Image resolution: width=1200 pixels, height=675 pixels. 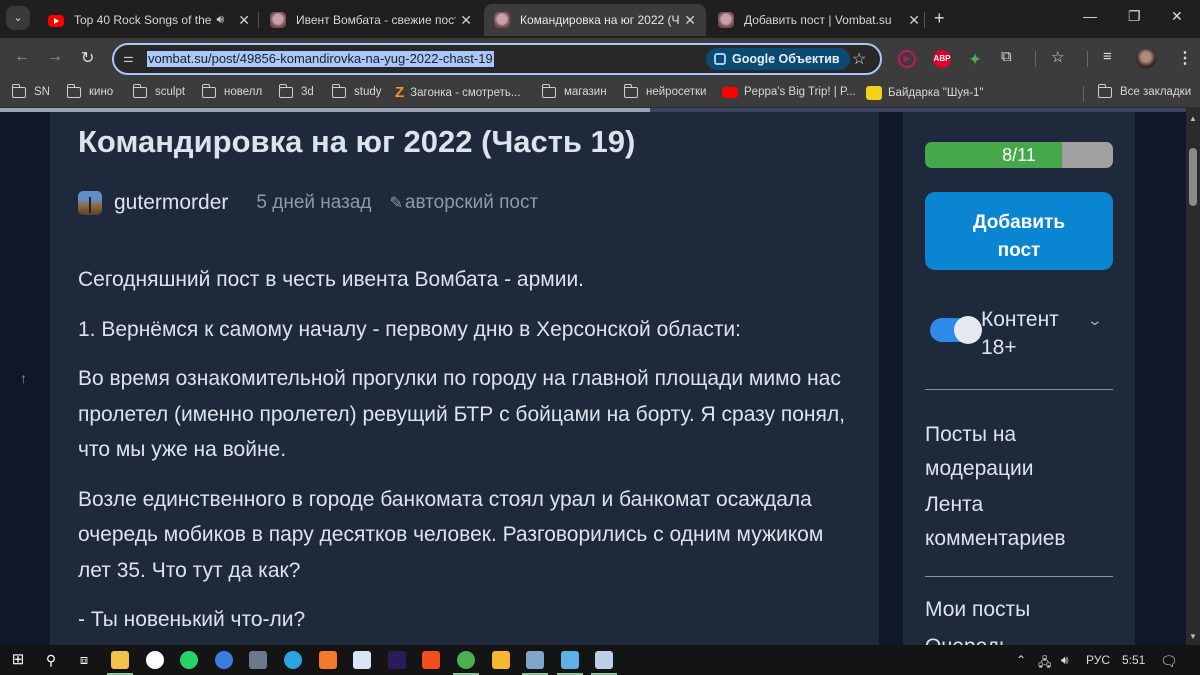 What do you see at coordinates (975, 59) in the screenshot?
I see `colors-extension-icon: ✦` at bounding box center [975, 59].